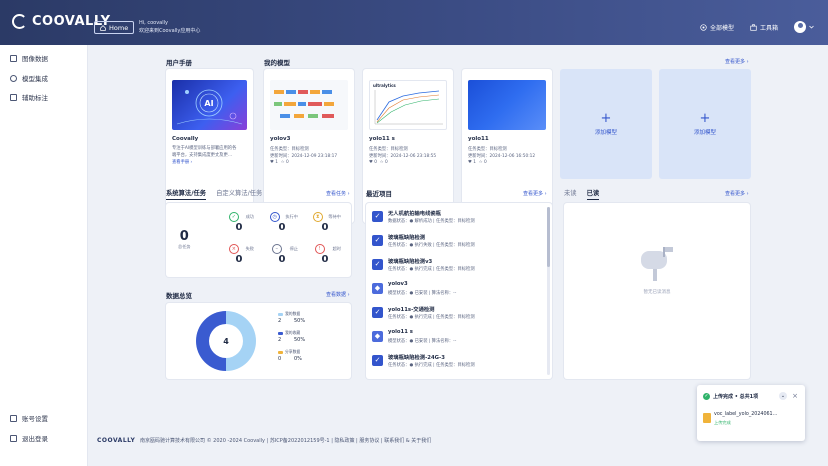  Describe the element at coordinates (274, 217) in the screenshot. I see `clock-icon: ◷` at that location.